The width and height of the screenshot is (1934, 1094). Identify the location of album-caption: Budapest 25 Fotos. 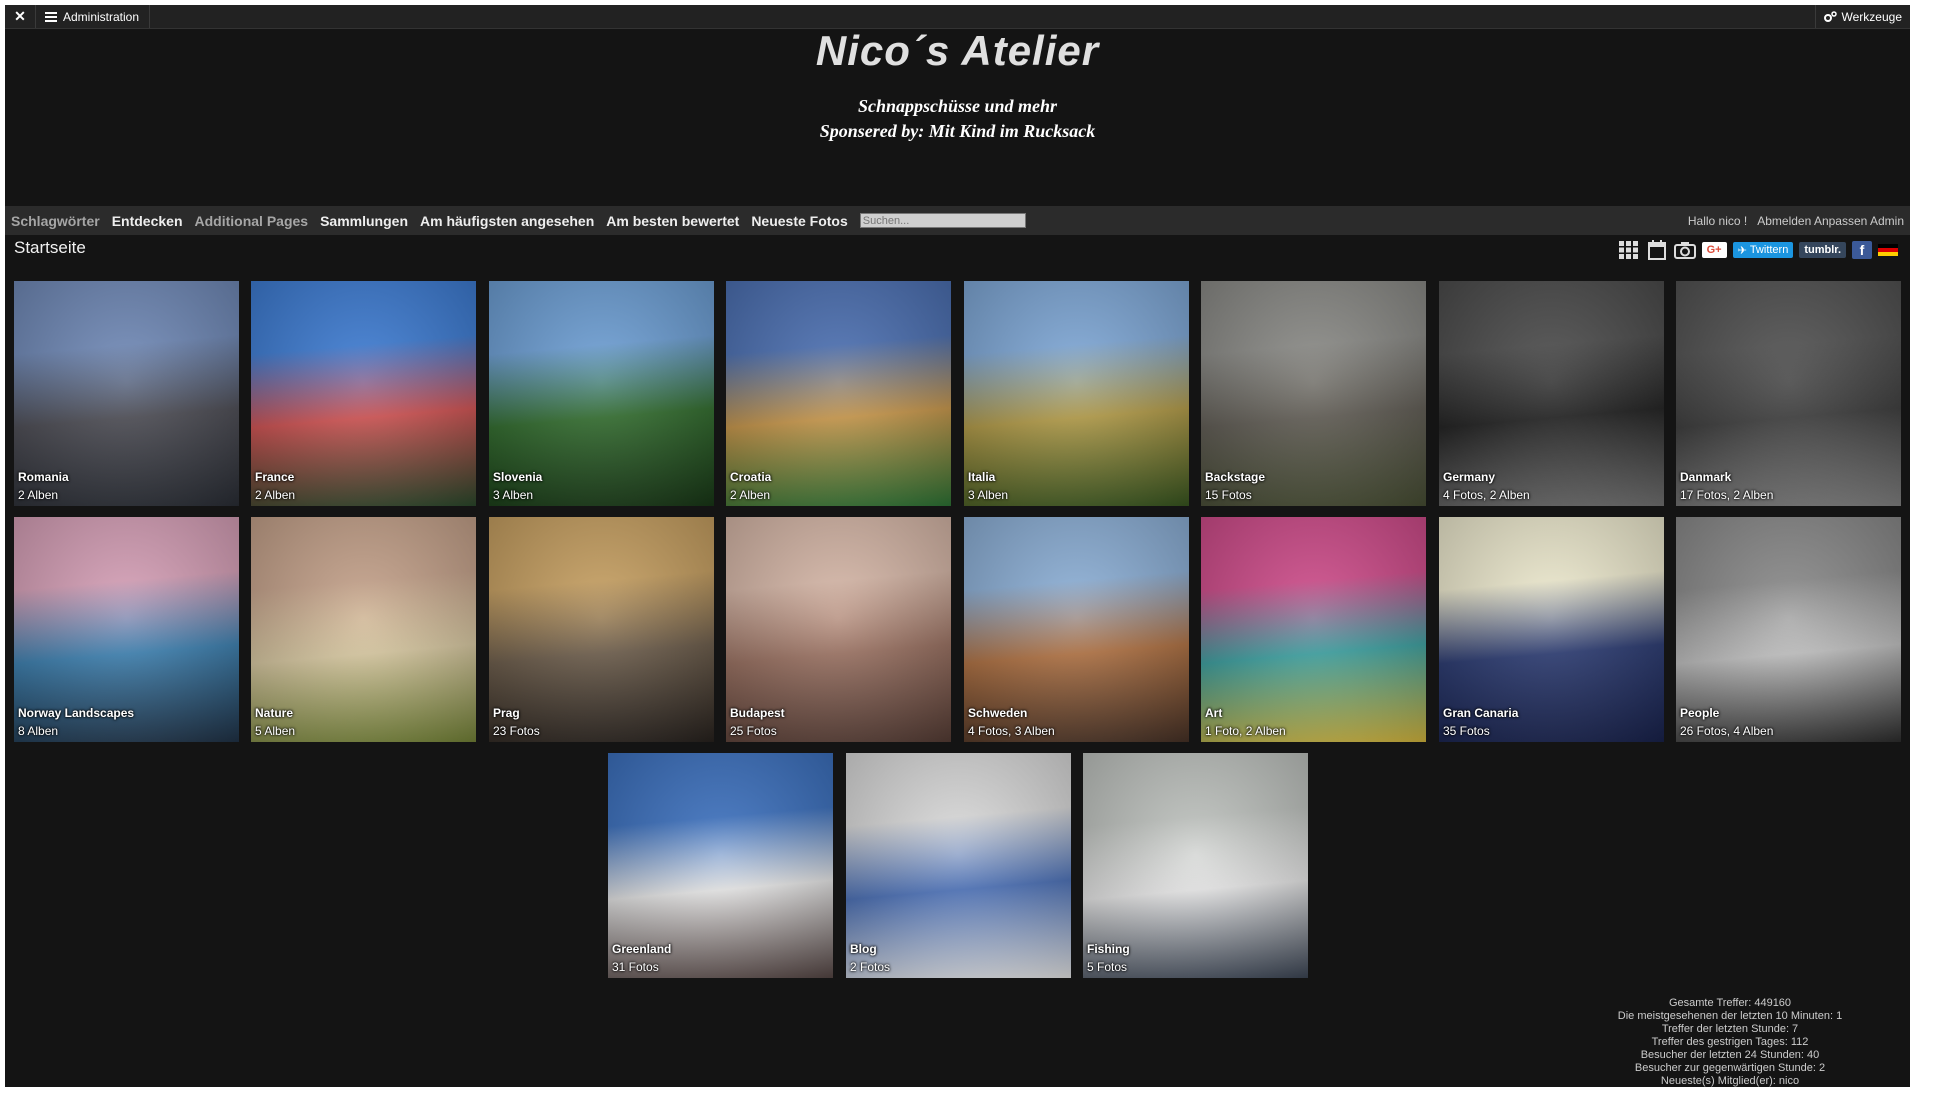
(757, 722).